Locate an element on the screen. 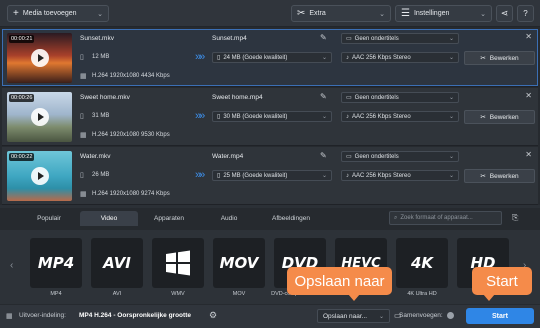 Image resolution: width=540 pixels, height=328 pixels. format-label: AVI is located at coordinates (117, 294).